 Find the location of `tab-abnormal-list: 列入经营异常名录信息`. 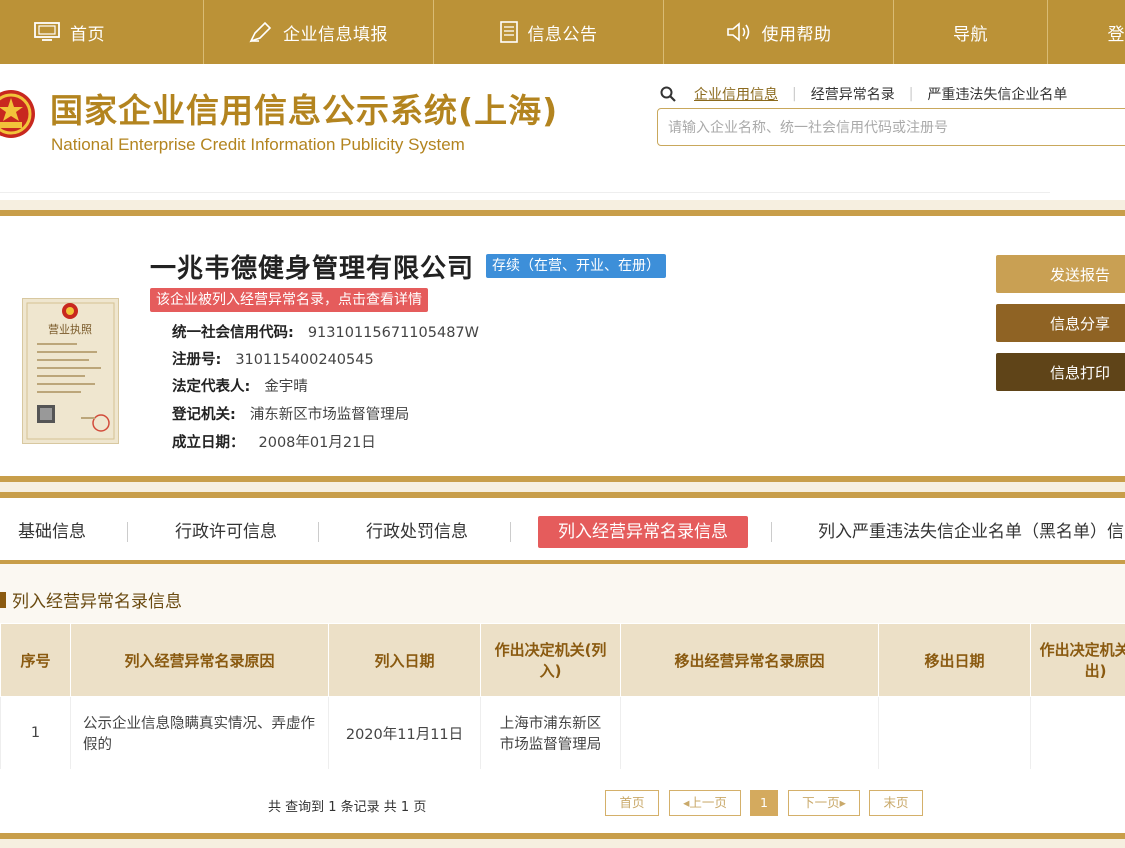

tab-abnormal-list: 列入经营异常名录信息 is located at coordinates (643, 532).